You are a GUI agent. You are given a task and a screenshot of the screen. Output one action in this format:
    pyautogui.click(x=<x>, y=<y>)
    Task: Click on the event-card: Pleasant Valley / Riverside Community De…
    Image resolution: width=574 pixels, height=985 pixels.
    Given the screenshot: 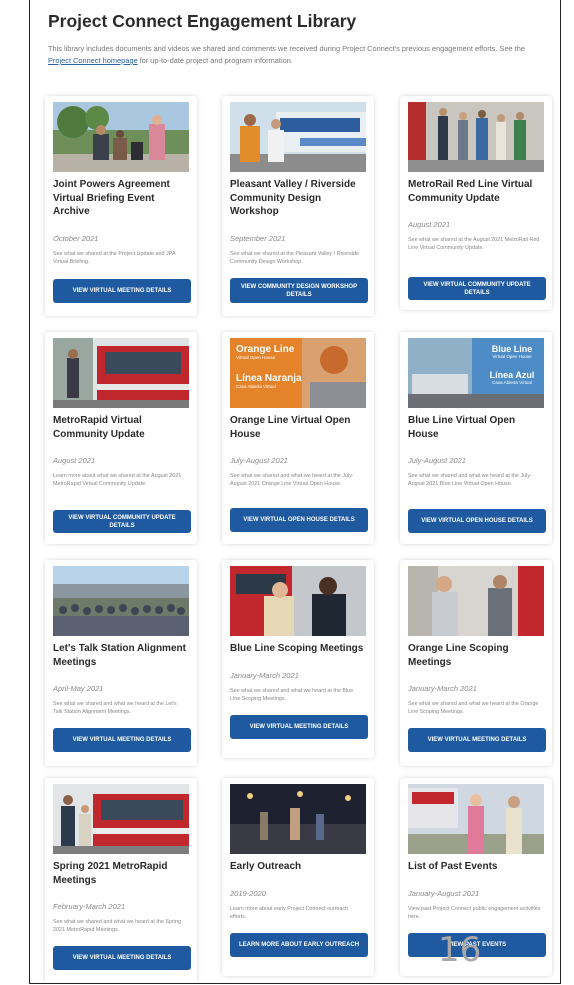 What is the action you would take?
    pyautogui.click(x=298, y=206)
    